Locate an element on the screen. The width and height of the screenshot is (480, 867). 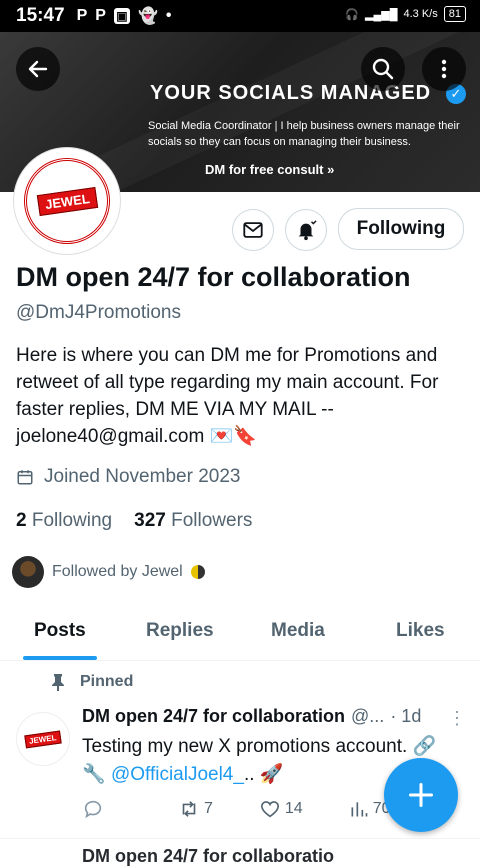
tweet-link-suffix: .. 🚀 is located at coordinates (263, 774).